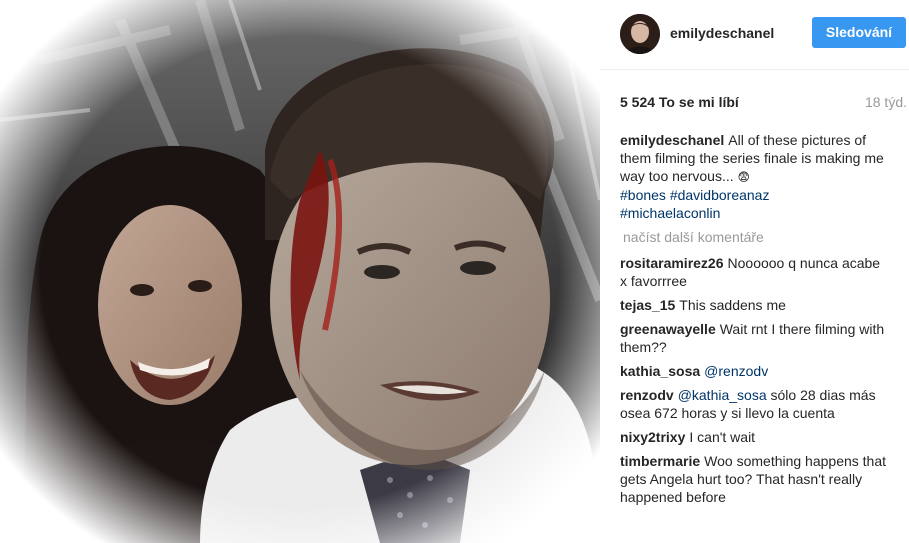 The width and height of the screenshot is (909, 543). I want to click on avatar, so click(640, 34).